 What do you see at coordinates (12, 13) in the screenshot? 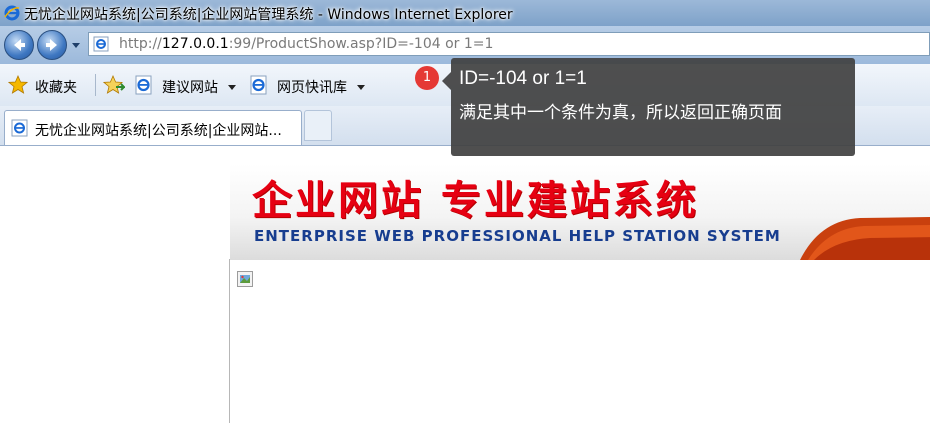
I see `ie-logo-icon` at bounding box center [12, 13].